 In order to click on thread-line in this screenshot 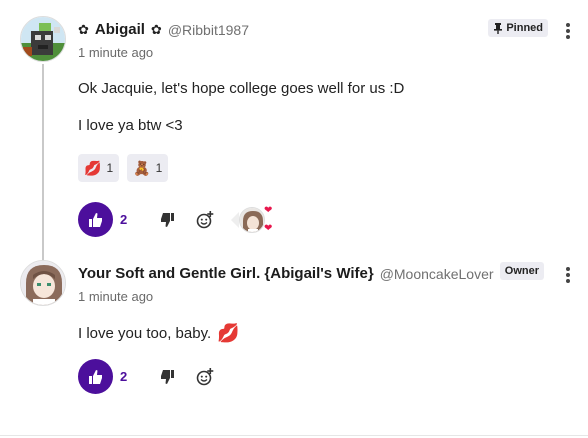, I will do `click(43, 162)`.